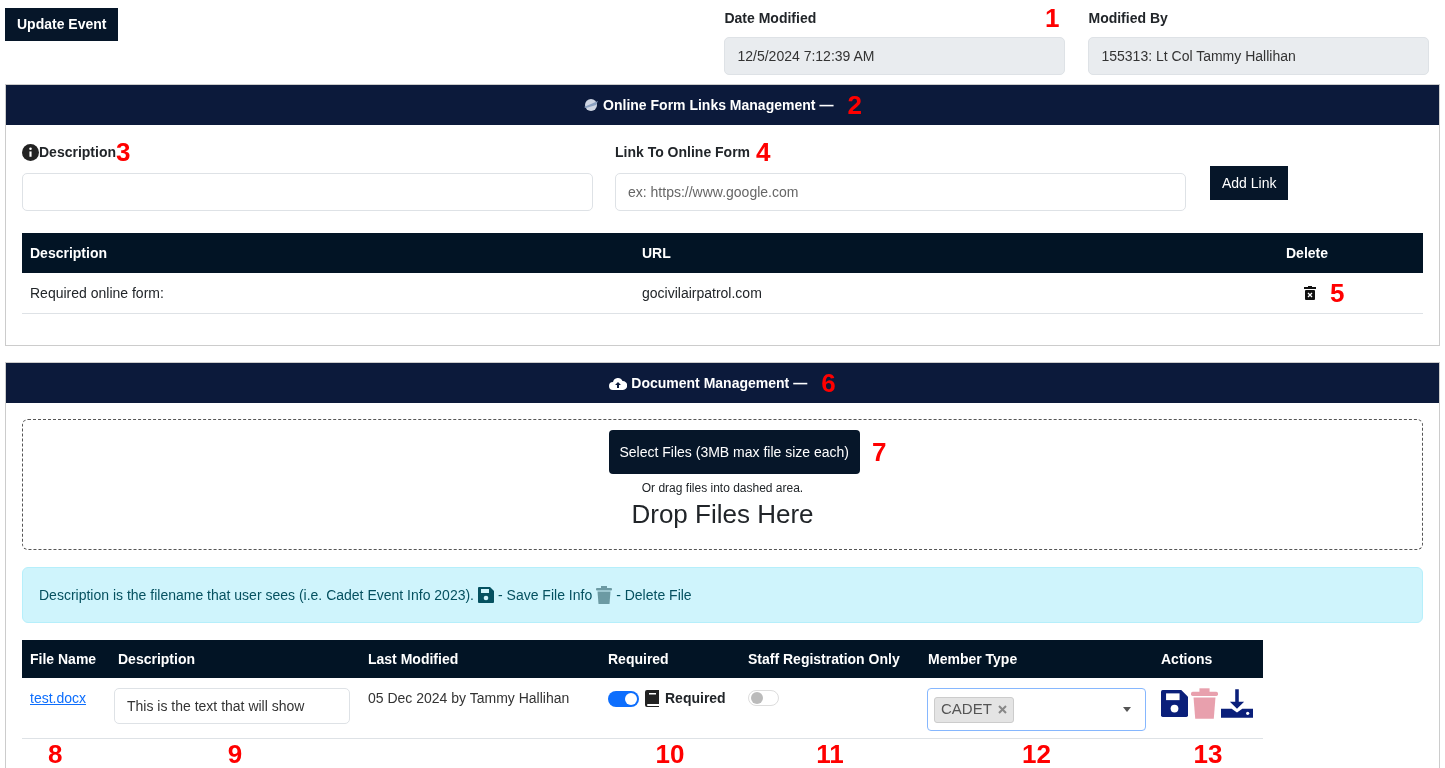  I want to click on callout-number: 2, so click(854, 105).